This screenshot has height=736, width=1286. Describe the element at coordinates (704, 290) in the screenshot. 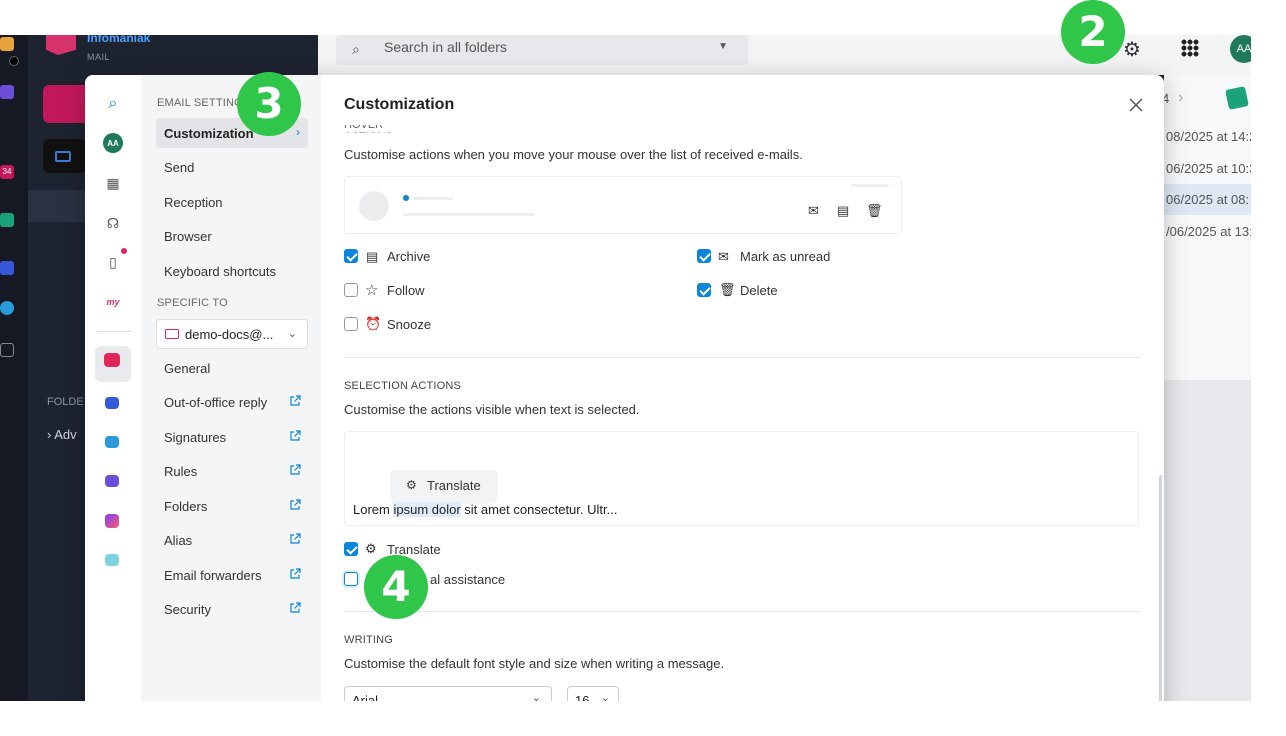

I see `delete-checkbox` at that location.